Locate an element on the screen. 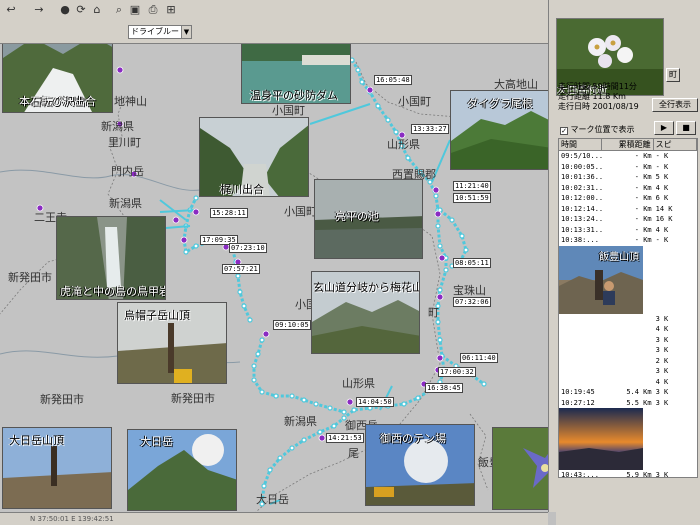  stop-button: ■ is located at coordinates (686, 128).